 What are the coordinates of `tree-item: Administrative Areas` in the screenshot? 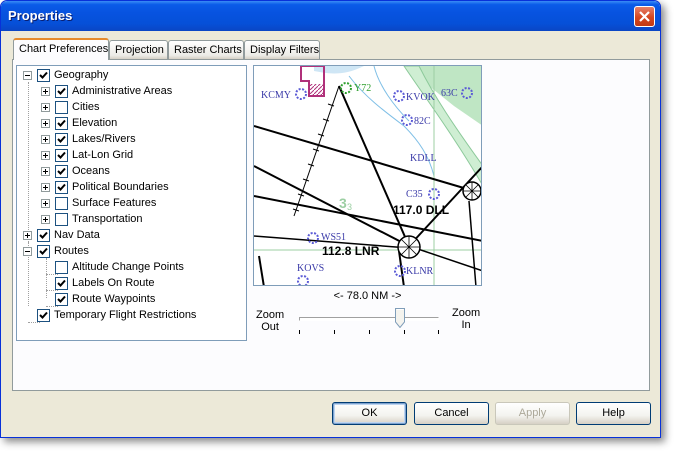 It's located at (106, 91).